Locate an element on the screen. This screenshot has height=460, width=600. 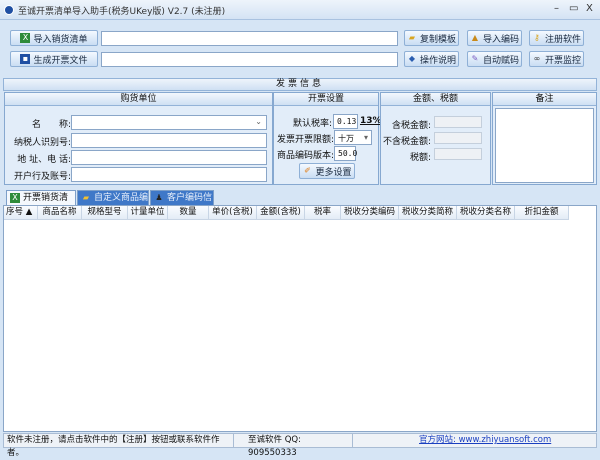
generate-file-button: ▪ 生成开票文件 is located at coordinates (54, 59).